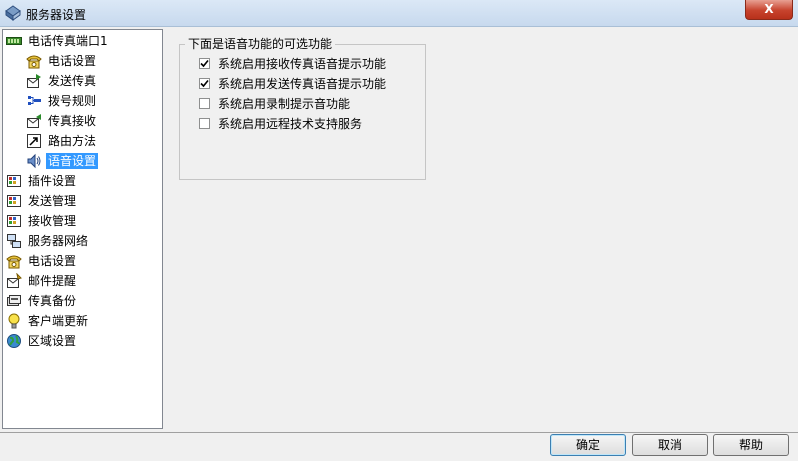  What do you see at coordinates (52, 281) in the screenshot?
I see `tree-item-label: 邮件提醒` at bounding box center [52, 281].